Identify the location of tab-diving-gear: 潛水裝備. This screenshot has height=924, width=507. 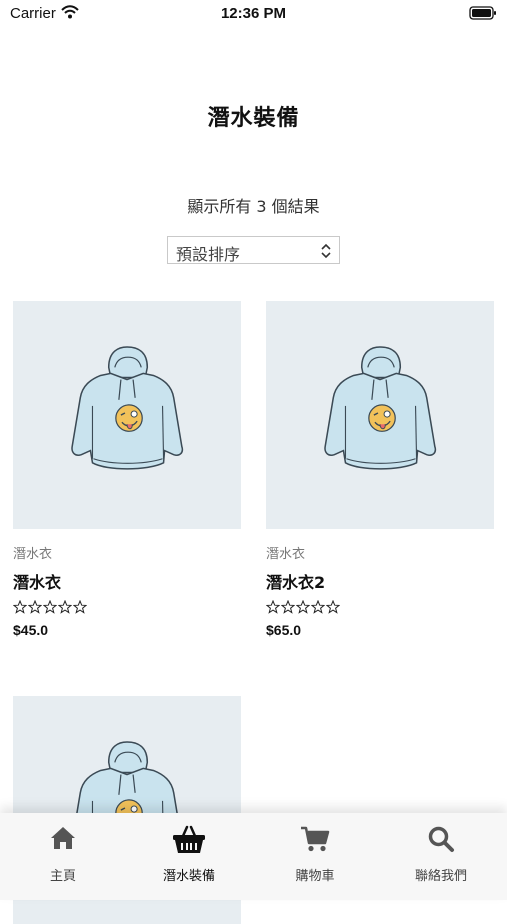
(189, 856).